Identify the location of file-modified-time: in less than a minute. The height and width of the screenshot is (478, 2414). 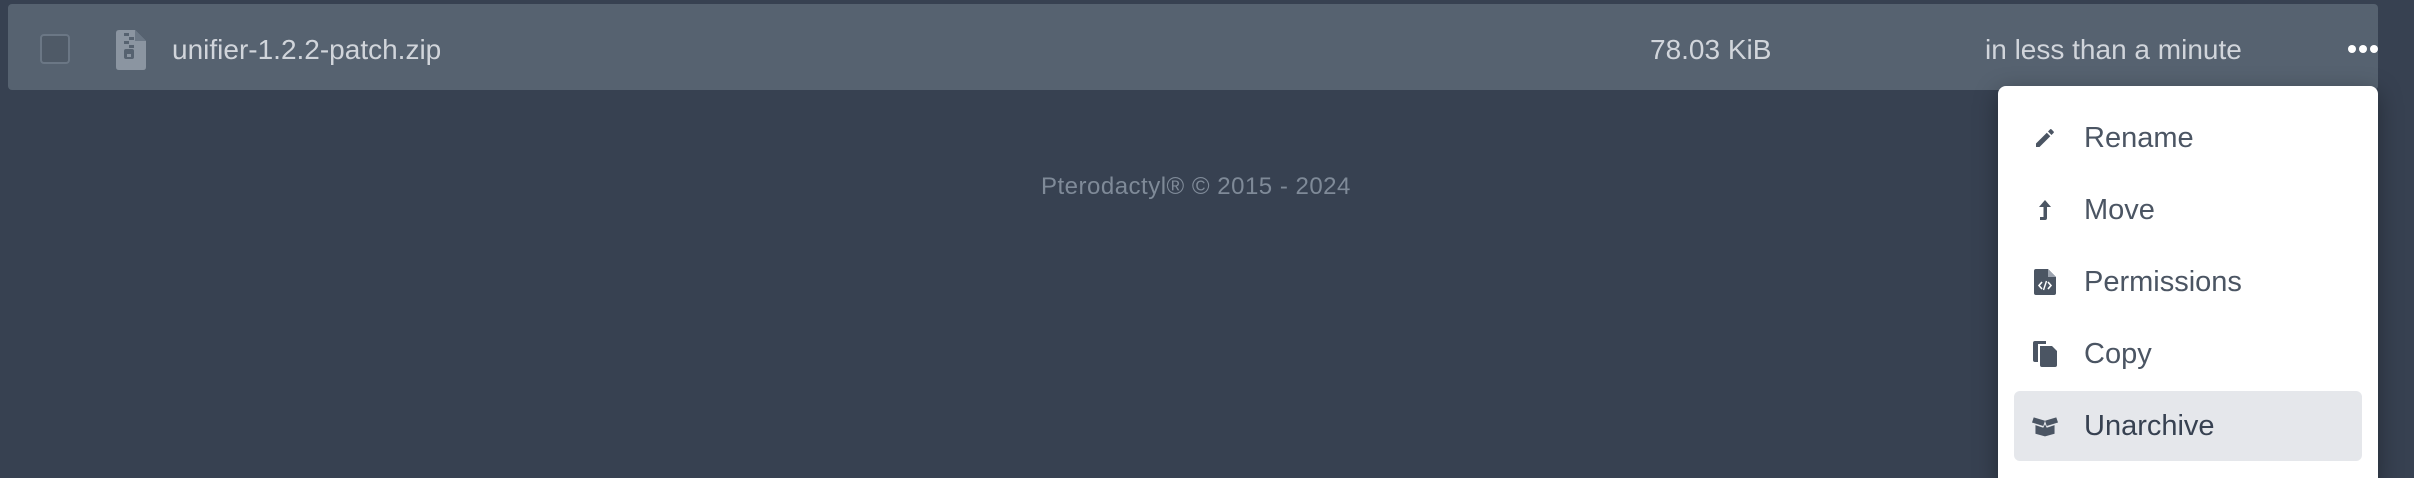
(2113, 49).